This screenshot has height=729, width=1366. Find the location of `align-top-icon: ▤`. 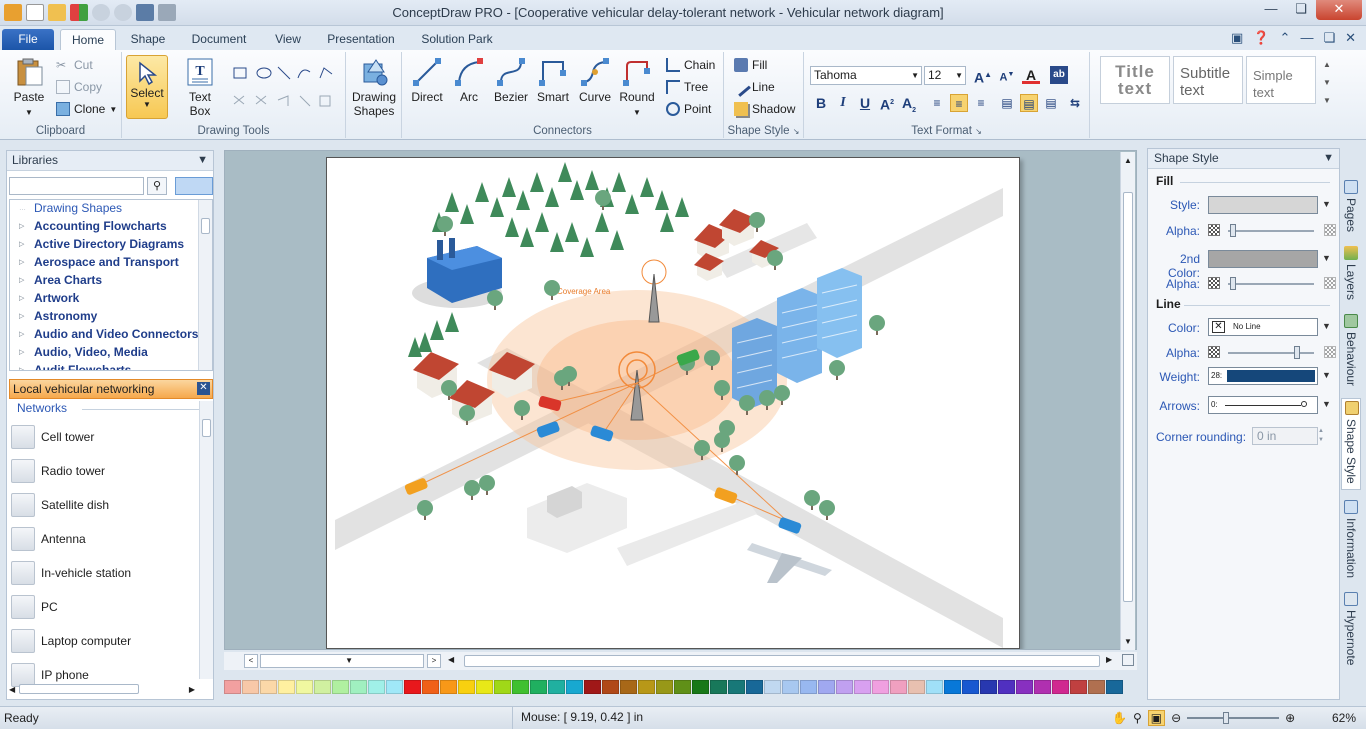

align-top-icon: ▤ is located at coordinates (1007, 103).